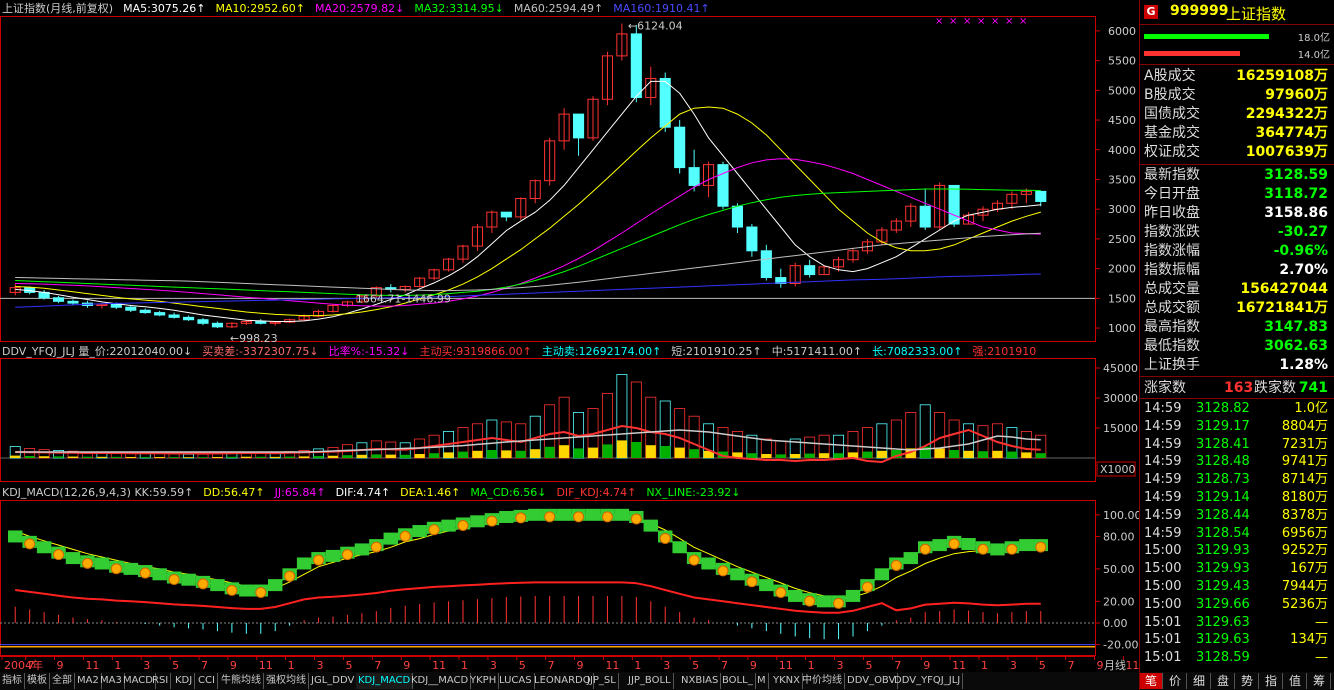 The width and height of the screenshot is (1334, 690). What do you see at coordinates (1237, 605) in the screenshot?
I see `tick-row: 15:00 3129.66 5236万` at bounding box center [1237, 605].